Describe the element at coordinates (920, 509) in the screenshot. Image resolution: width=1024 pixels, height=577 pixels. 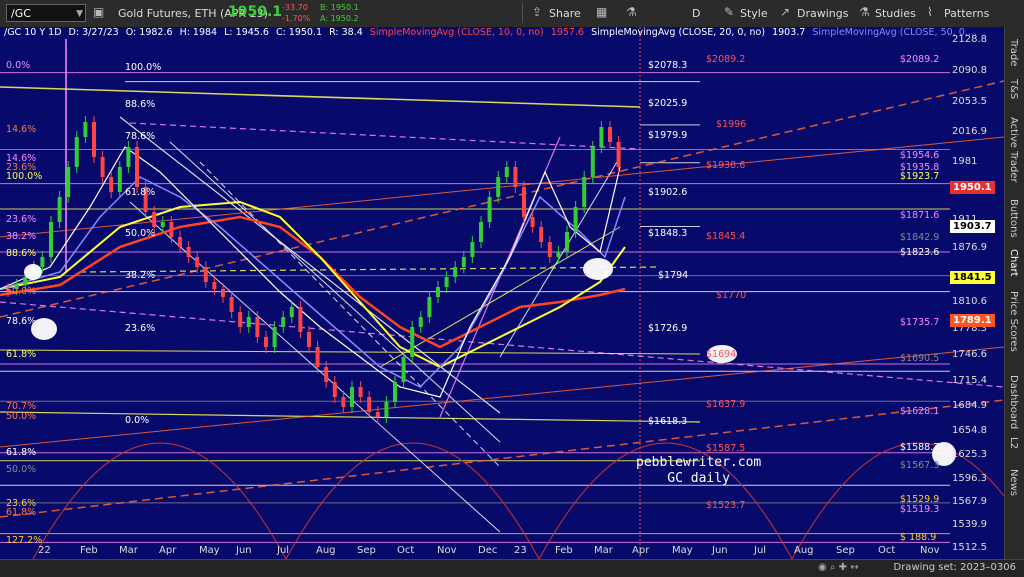
I see `right-level-label: $1519.3` at that location.